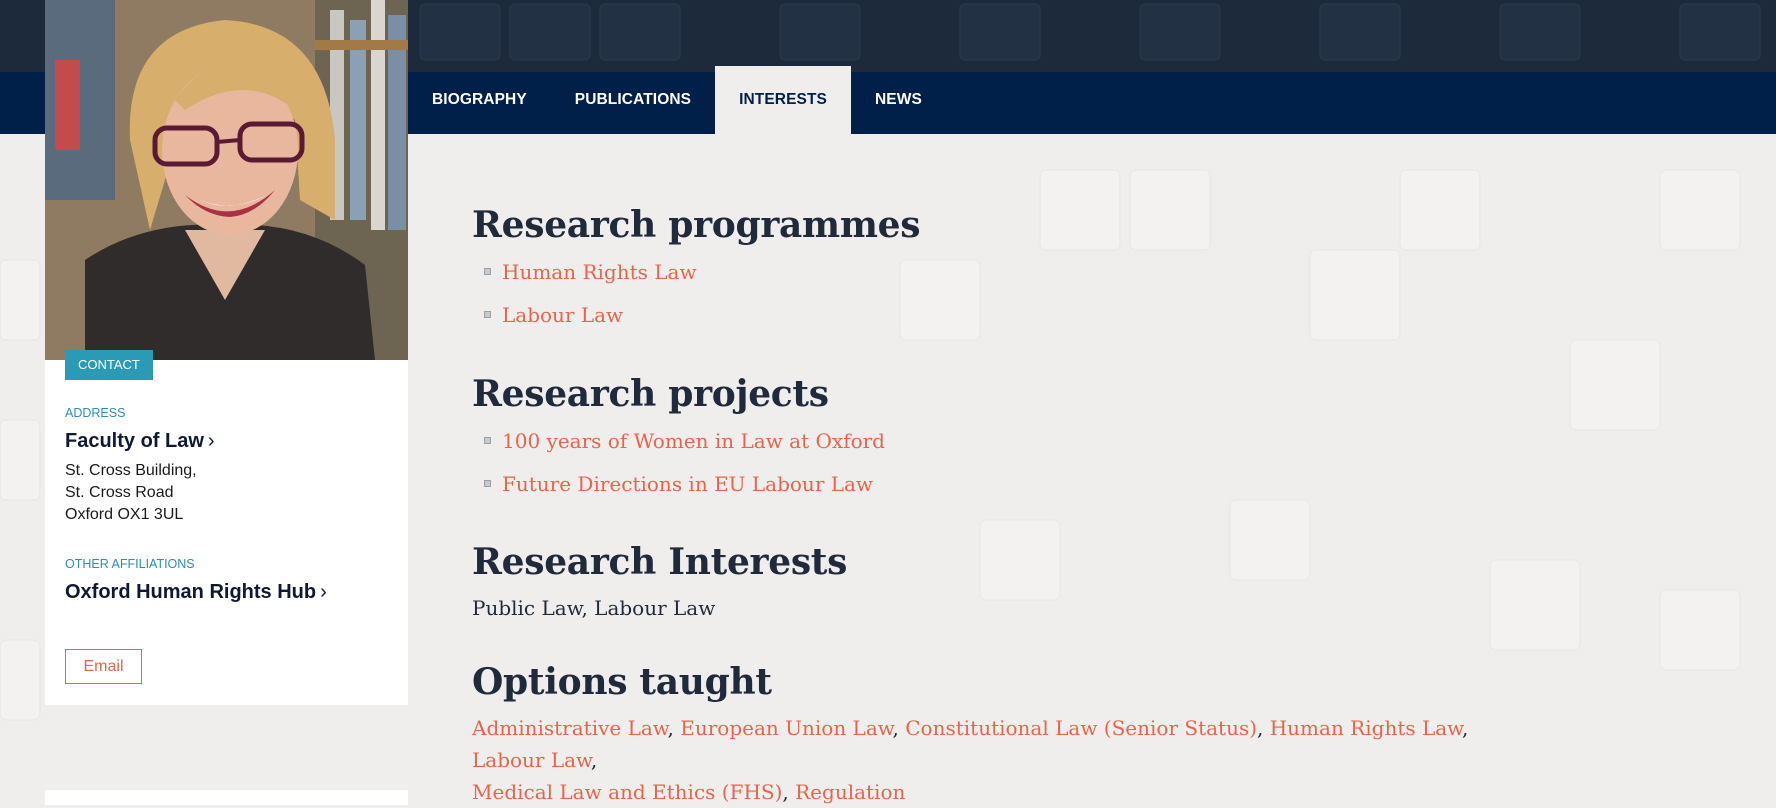 Image resolution: width=1776 pixels, height=808 pixels. I want to click on list-item: 100 years of Women in Law at Oxford, so click(684, 440).